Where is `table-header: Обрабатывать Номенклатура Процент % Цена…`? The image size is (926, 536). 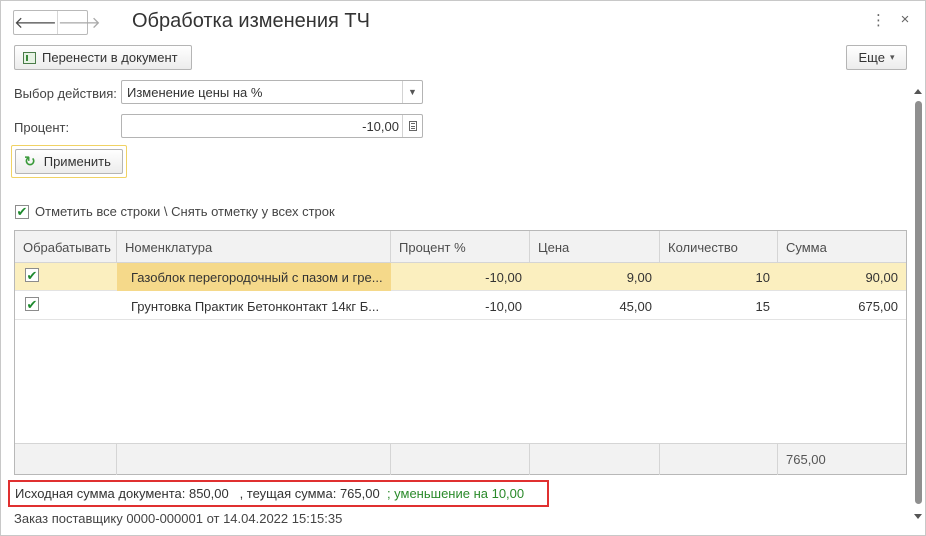 table-header: Обрабатывать Номенклатура Процент % Цена… is located at coordinates (460, 247).